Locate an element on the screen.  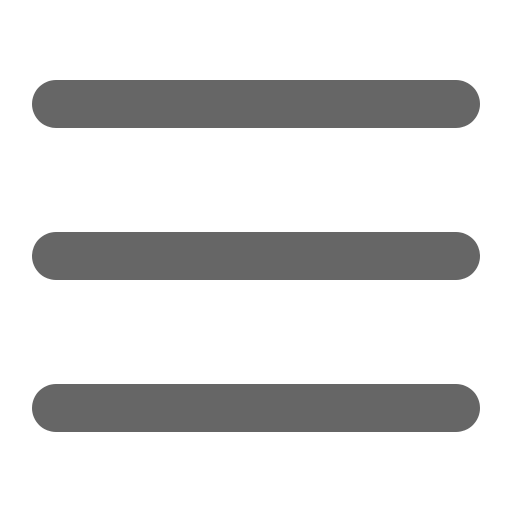
menu-bar-middle is located at coordinates (256, 256).